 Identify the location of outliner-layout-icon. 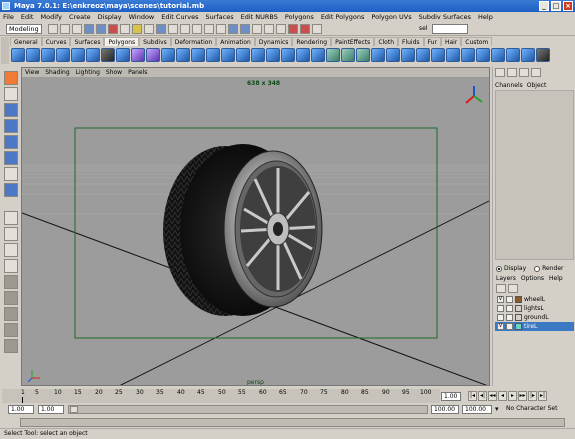
(11, 330).